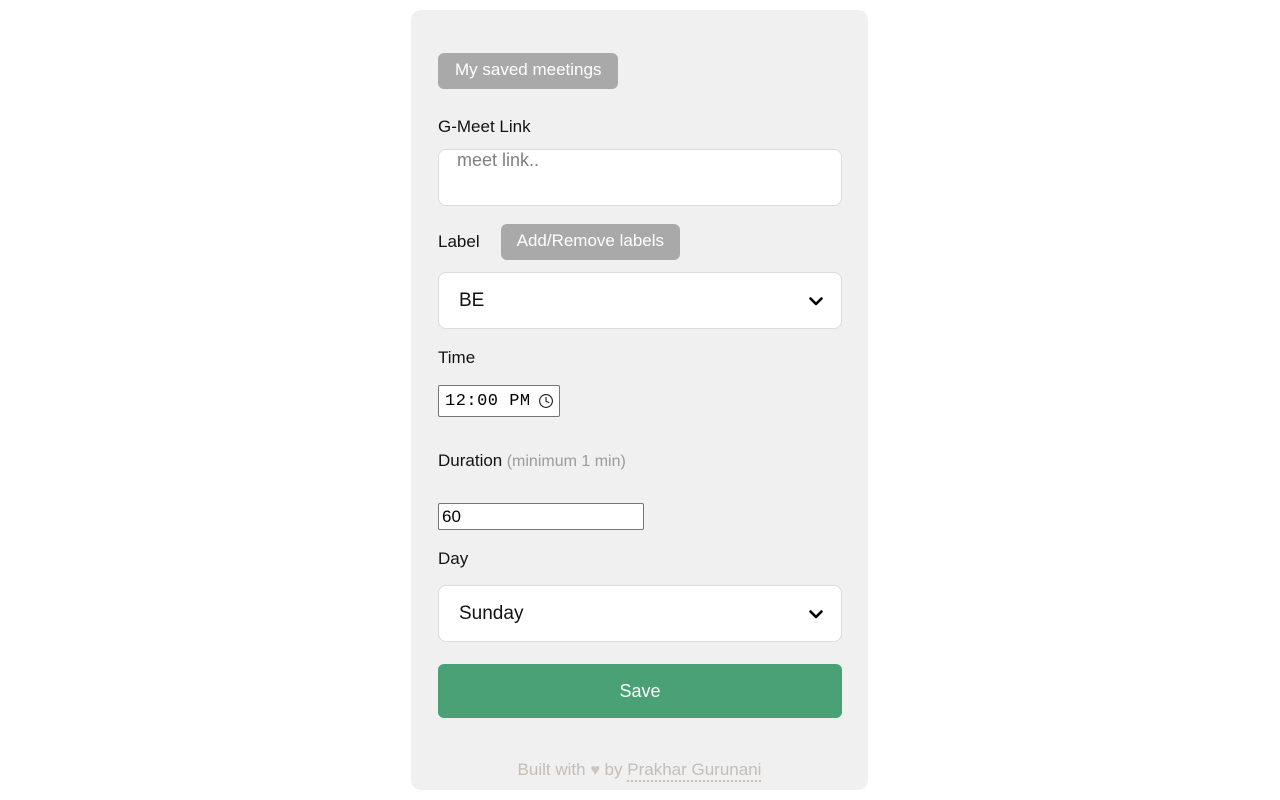 This screenshot has width=1280, height=800. Describe the element at coordinates (491, 613) in the screenshot. I see `day-select-value: Sunday` at that location.